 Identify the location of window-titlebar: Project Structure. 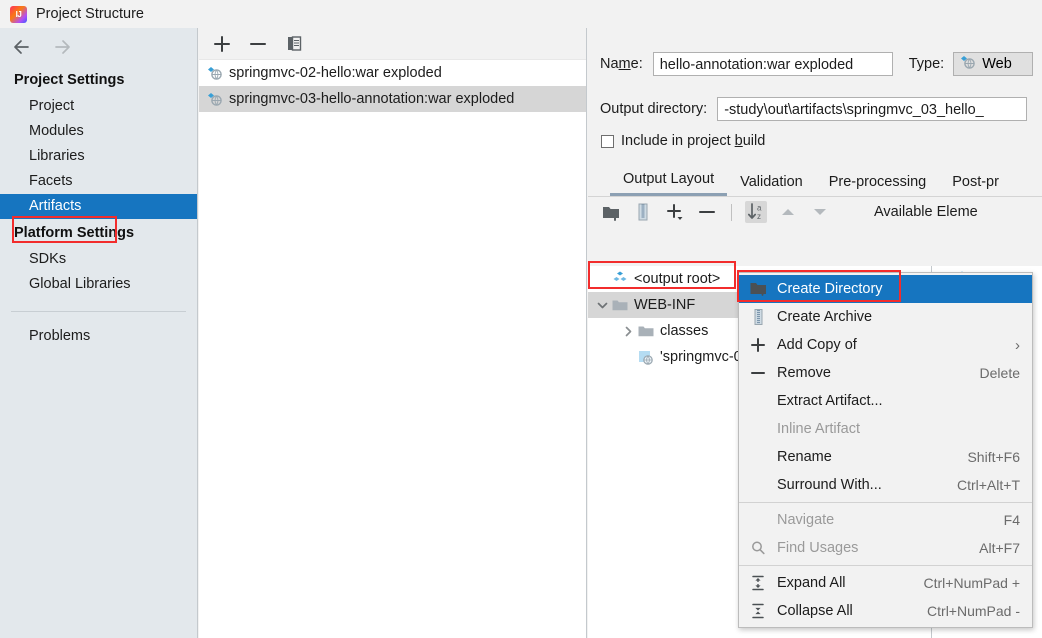
(521, 14).